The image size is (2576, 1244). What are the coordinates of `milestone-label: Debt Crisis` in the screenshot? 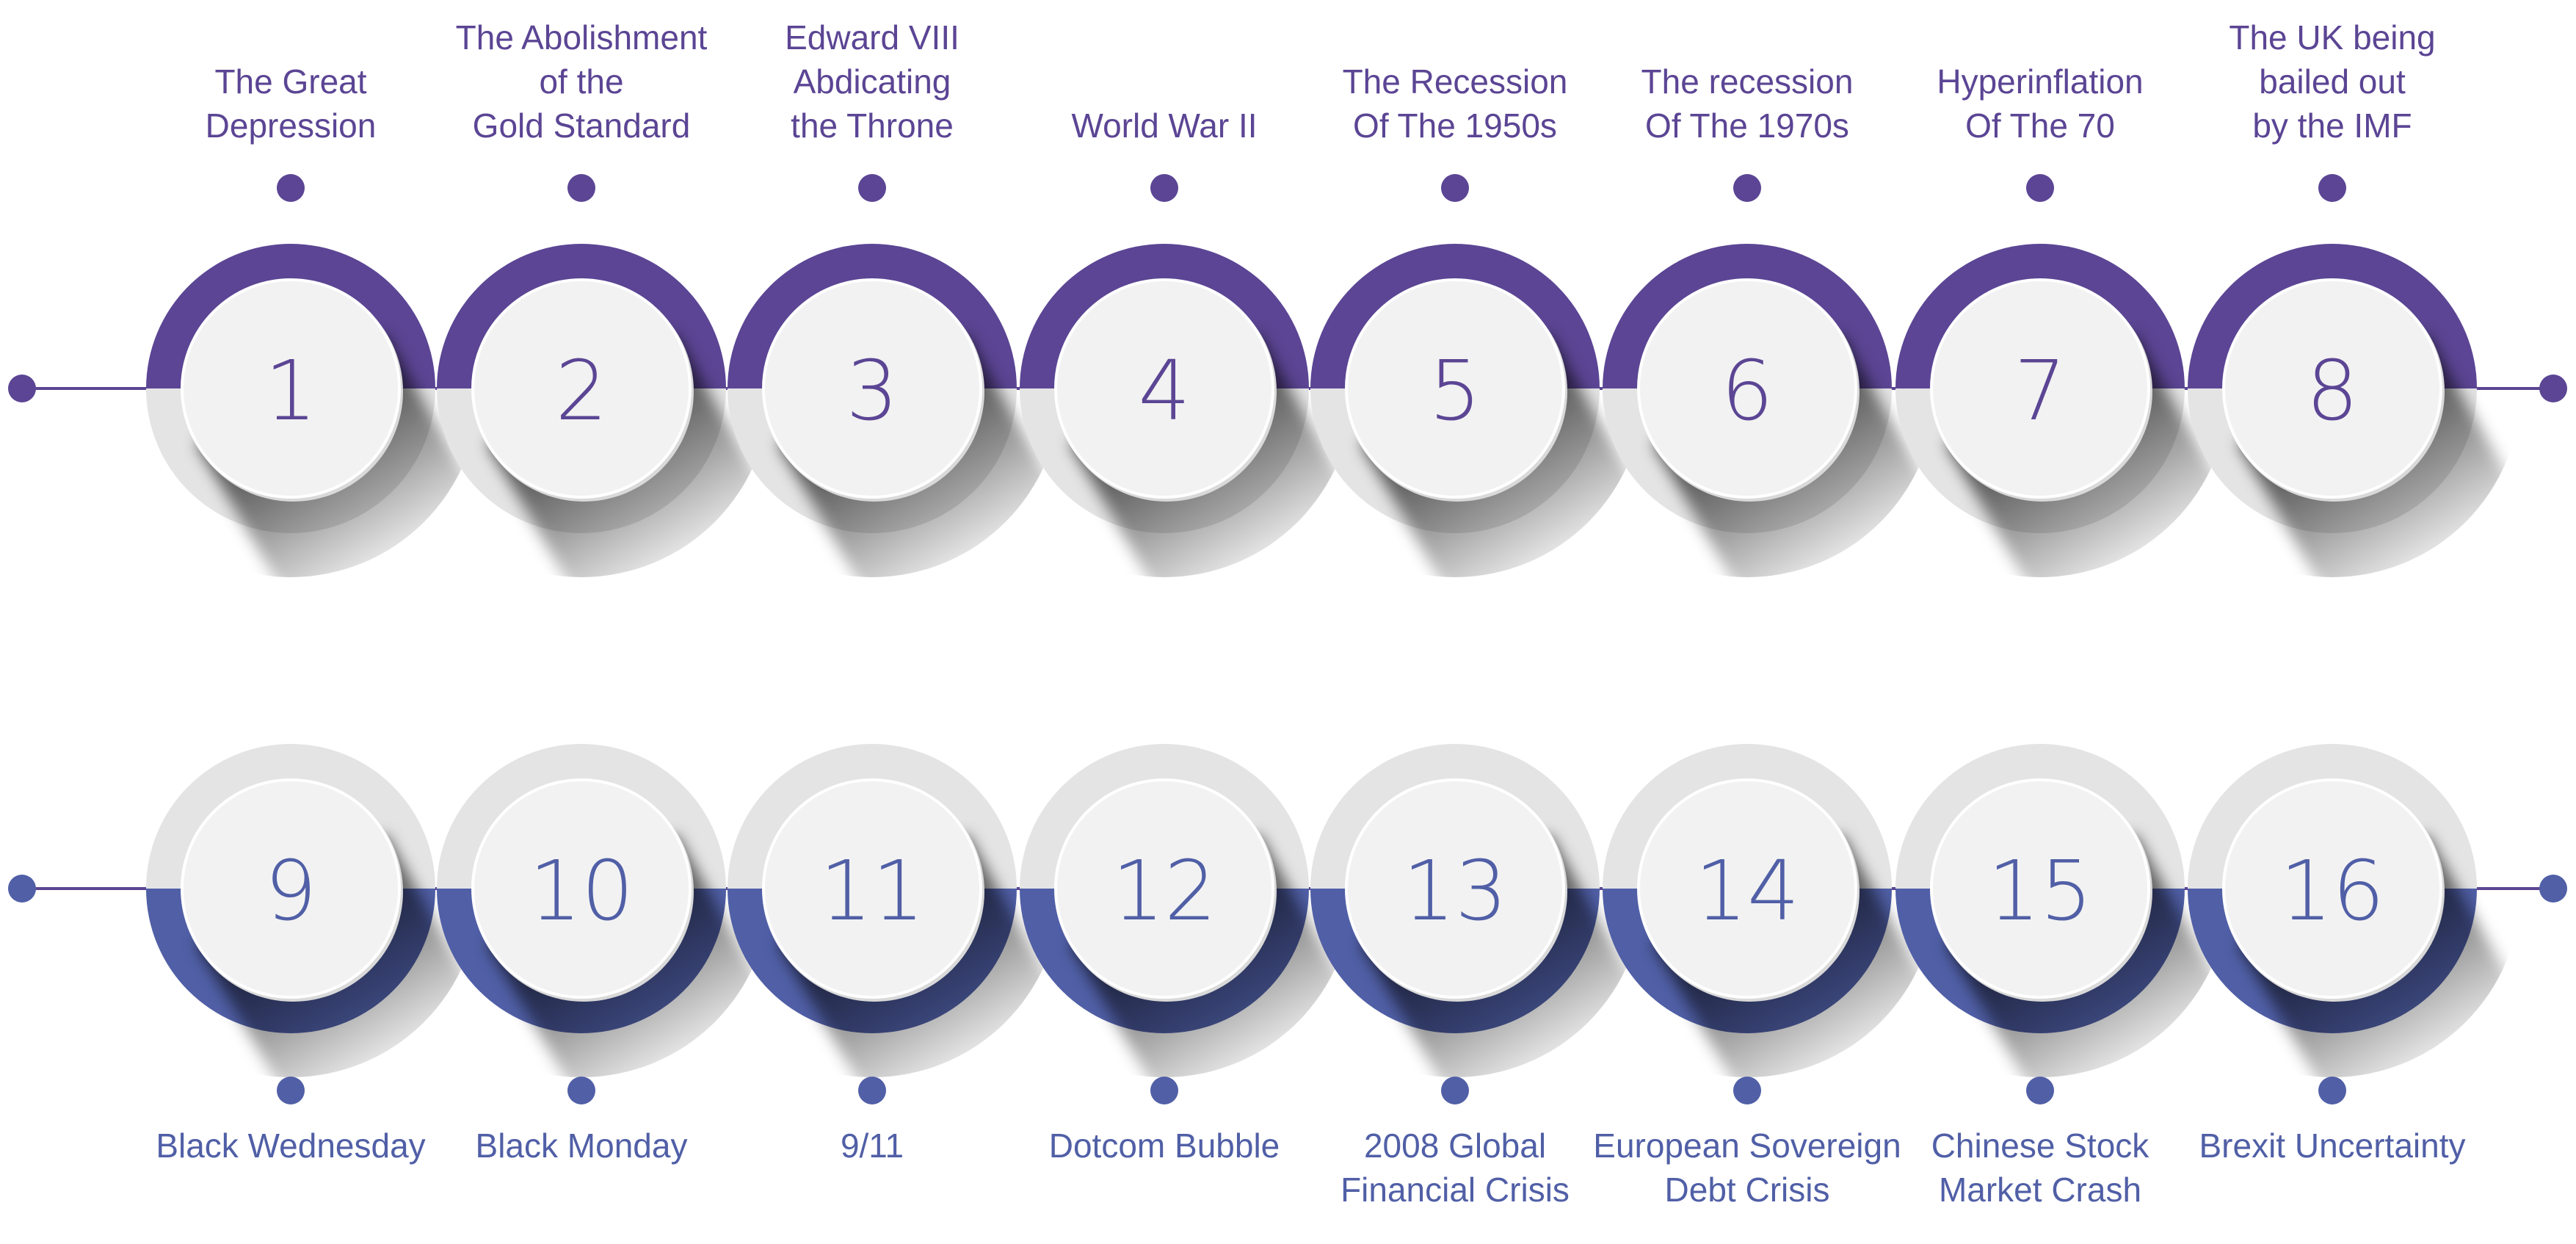 It's located at (1747, 1190).